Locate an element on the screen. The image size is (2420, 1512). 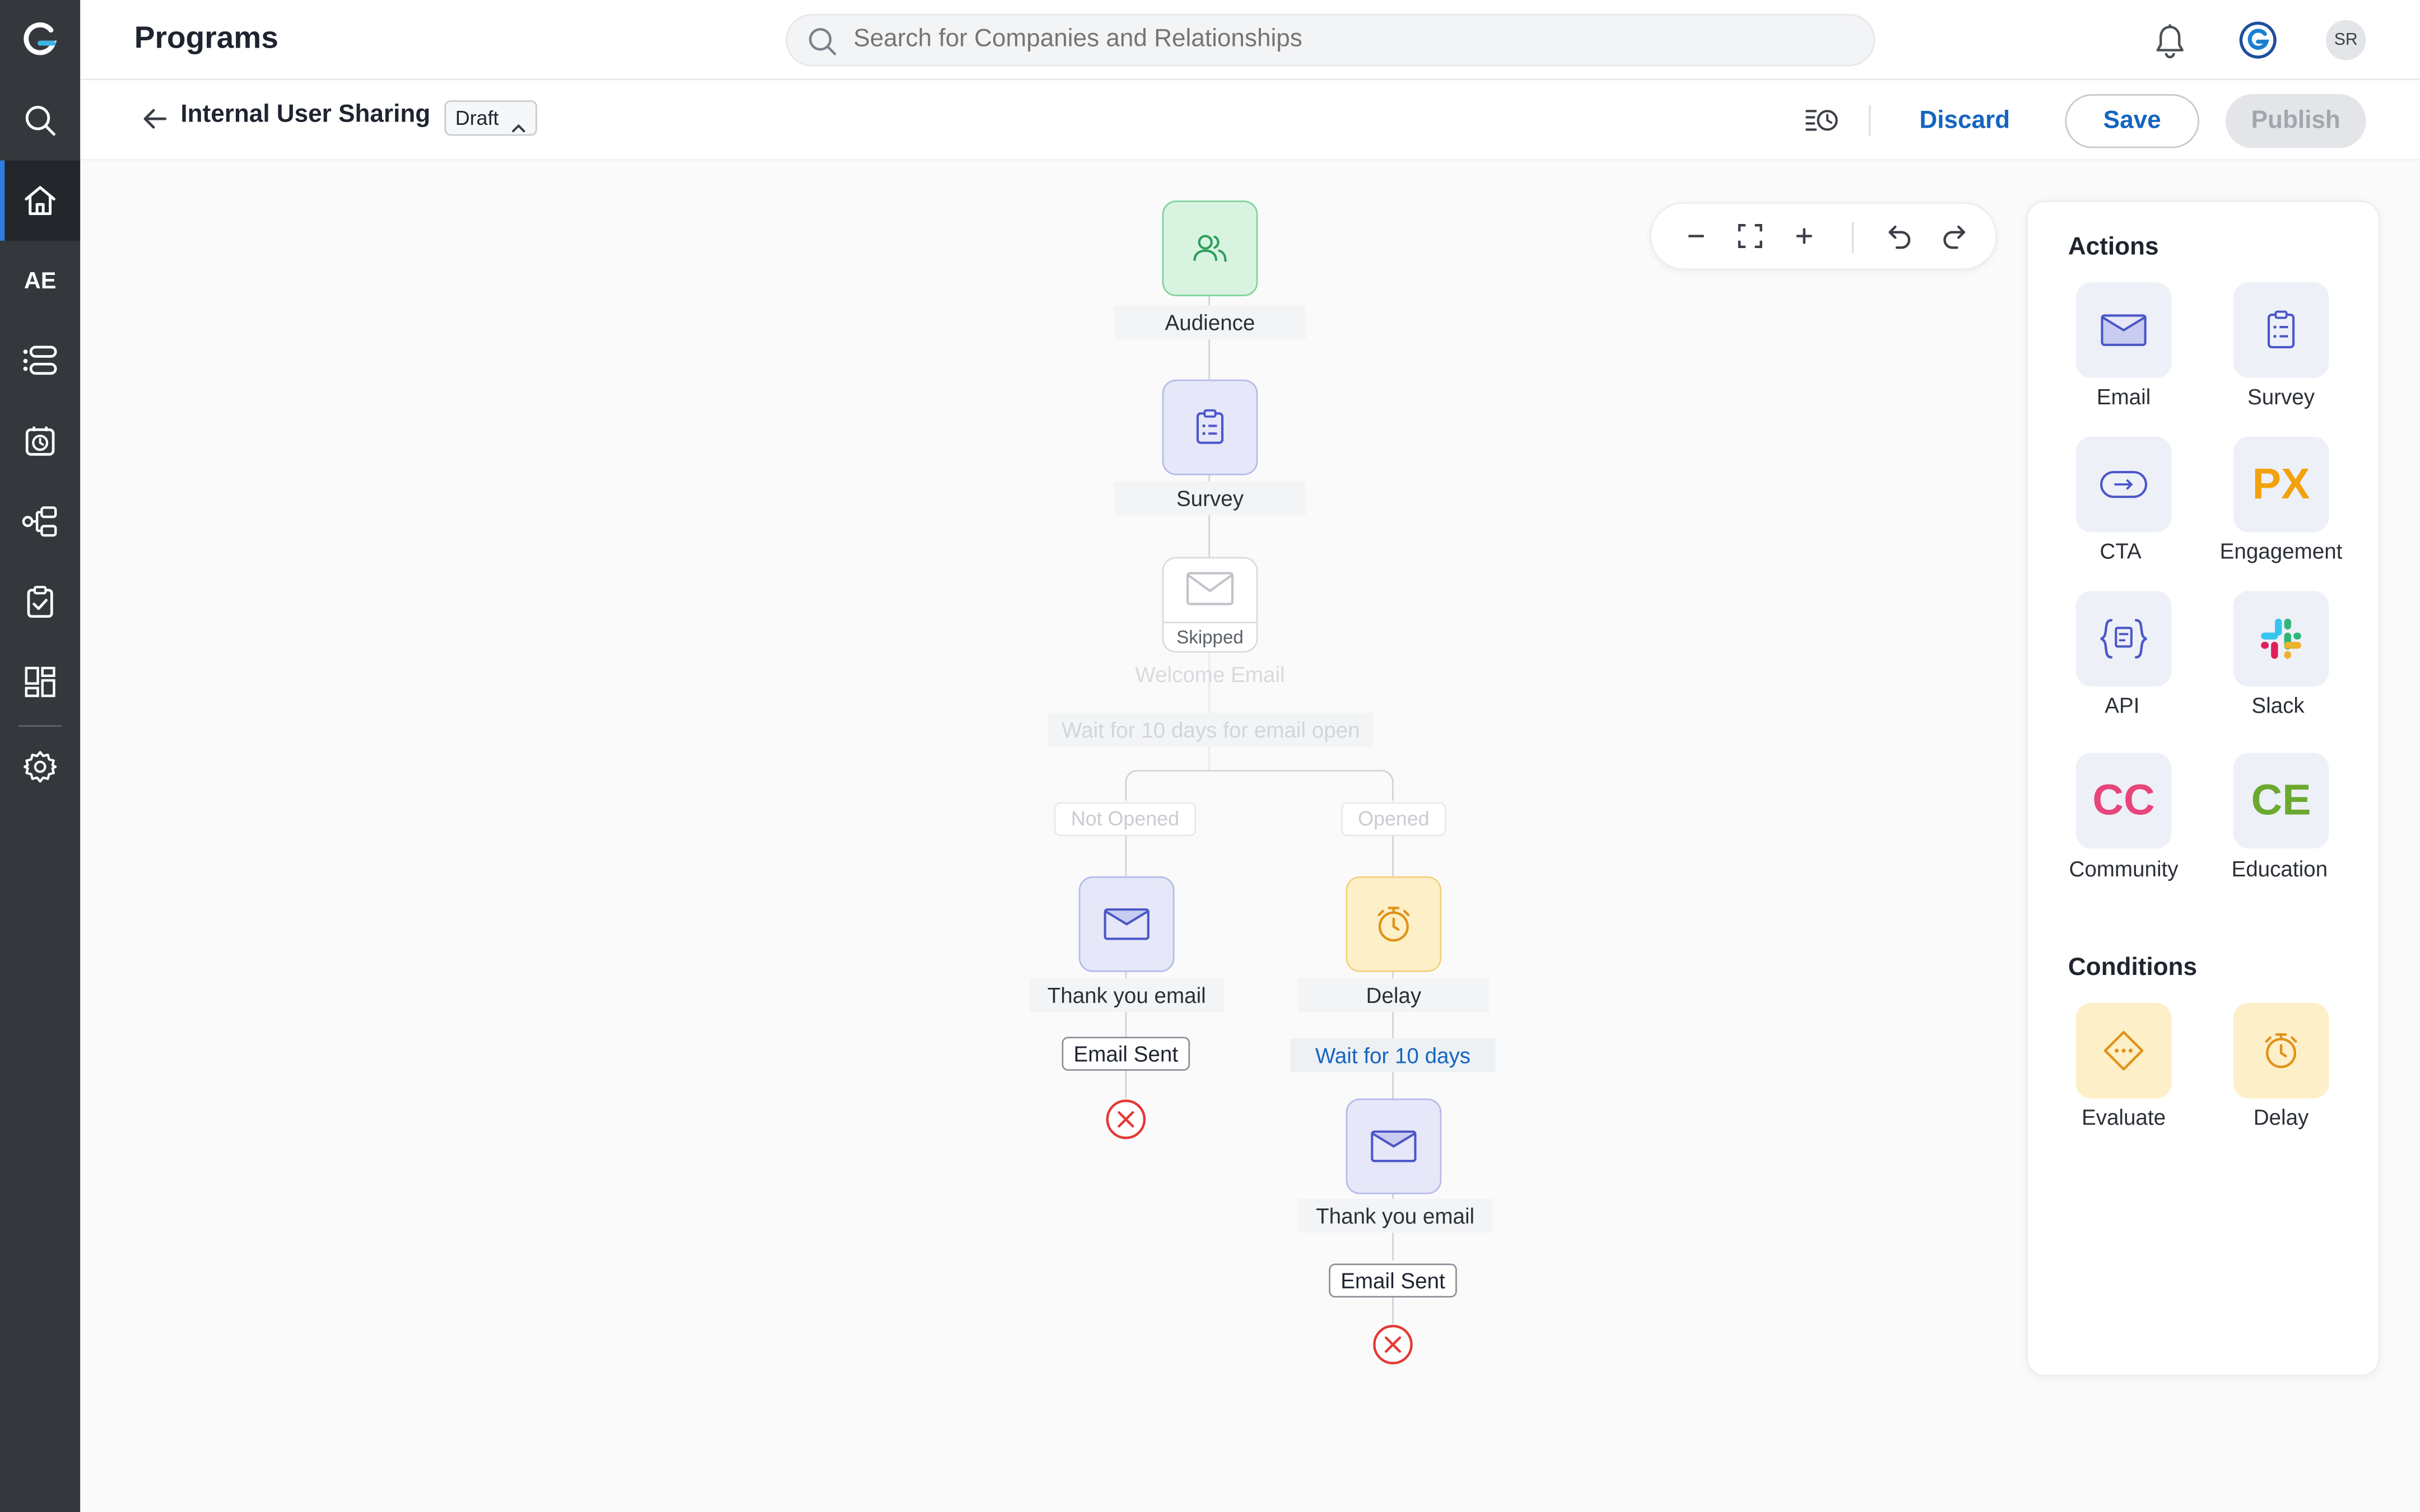
cta-icon is located at coordinates (2124, 484).